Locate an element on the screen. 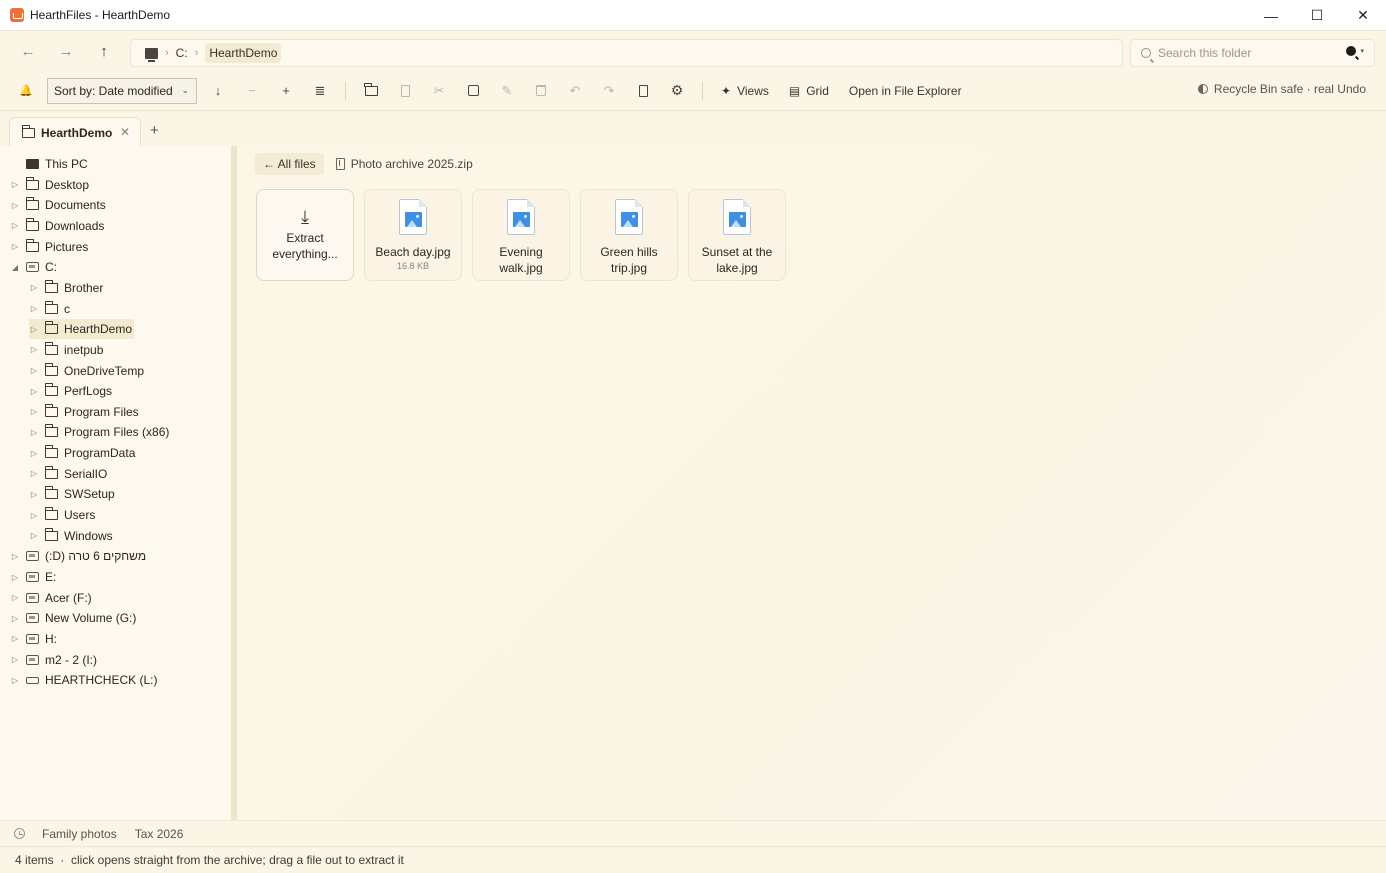 The height and width of the screenshot is (873, 1386). maximize-button: ☐ is located at coordinates (1317, 15).